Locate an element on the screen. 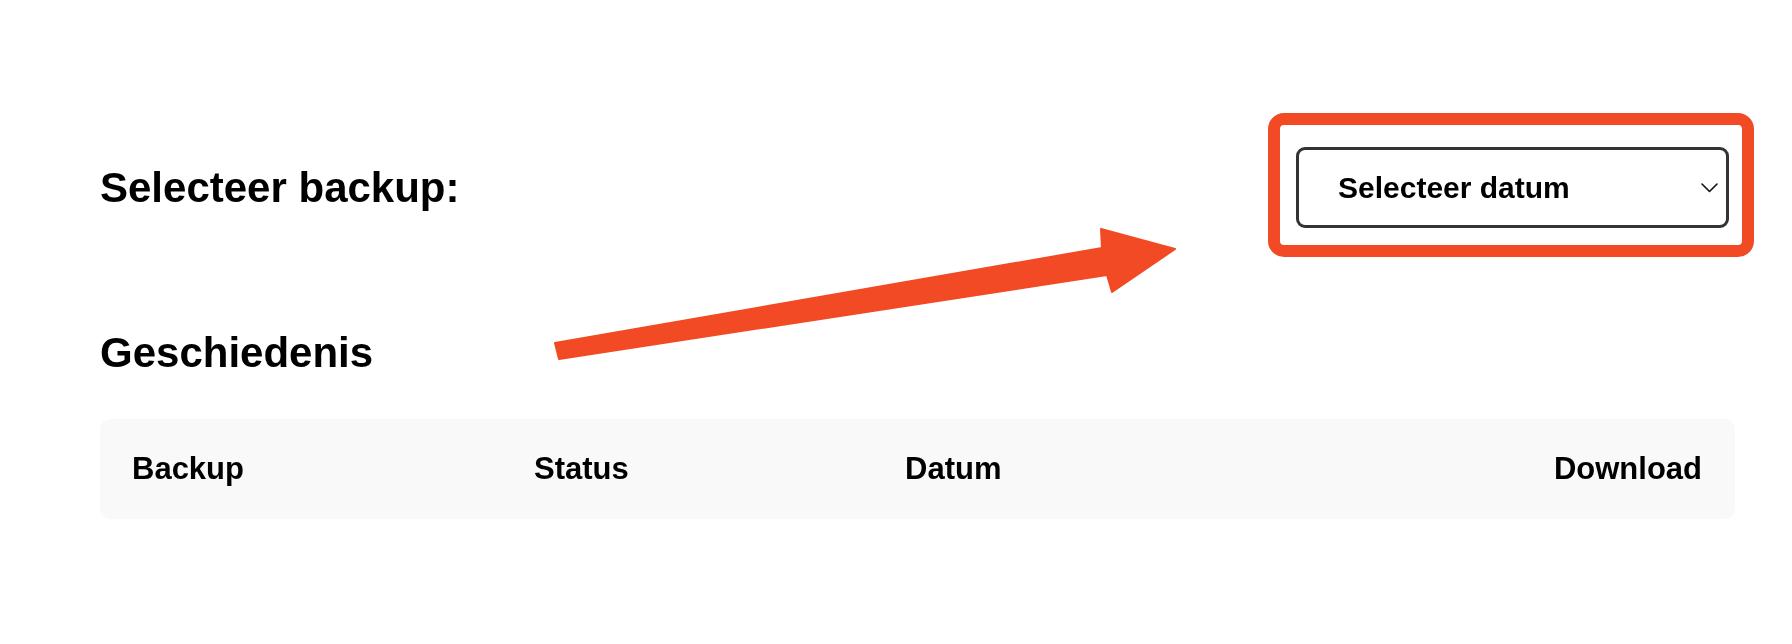 The image size is (1792, 644). date-dropdown: Selecteer datum is located at coordinates (1512, 187).